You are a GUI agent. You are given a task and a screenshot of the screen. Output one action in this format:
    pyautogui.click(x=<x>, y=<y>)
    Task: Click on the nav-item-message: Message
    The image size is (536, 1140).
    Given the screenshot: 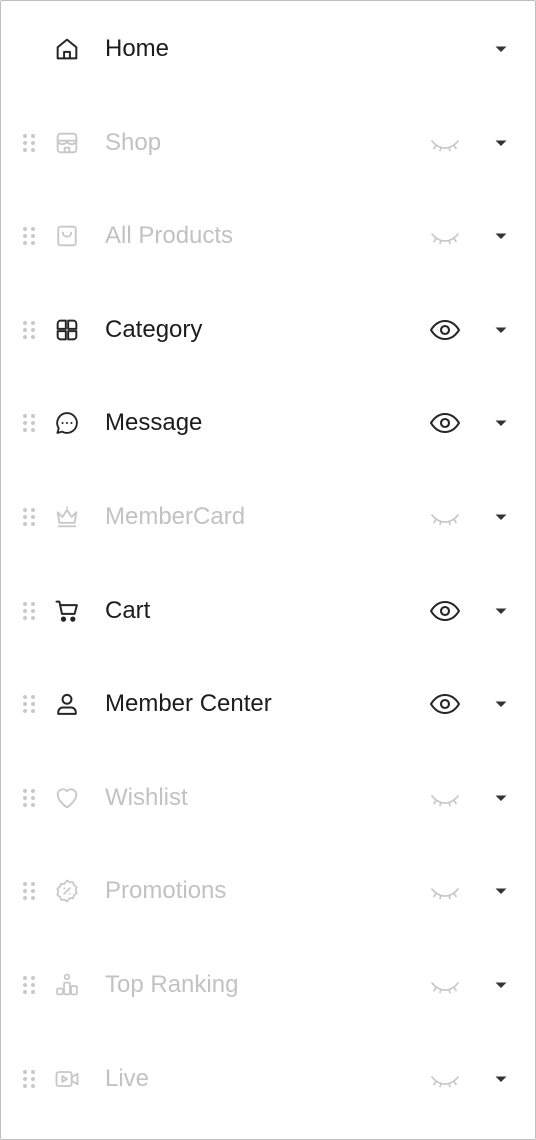 What is the action you would take?
    pyautogui.click(x=268, y=423)
    